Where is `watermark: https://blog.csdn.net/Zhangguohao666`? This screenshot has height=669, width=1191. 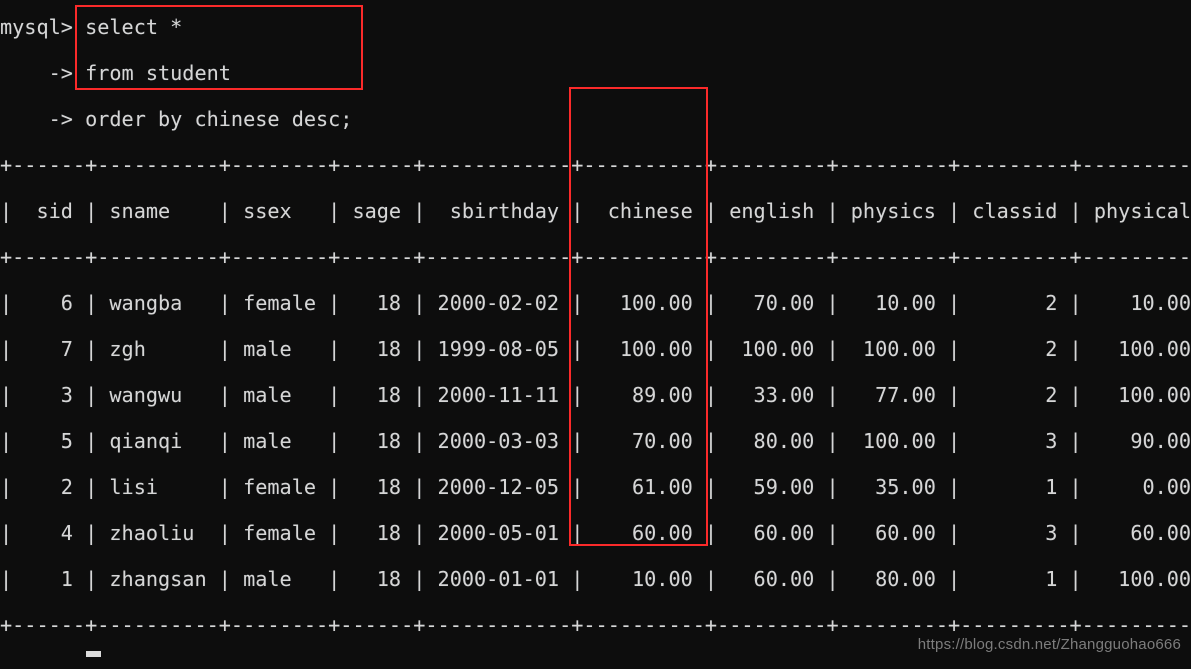 watermark: https://blog.csdn.net/Zhangguohao666 is located at coordinates (1049, 644).